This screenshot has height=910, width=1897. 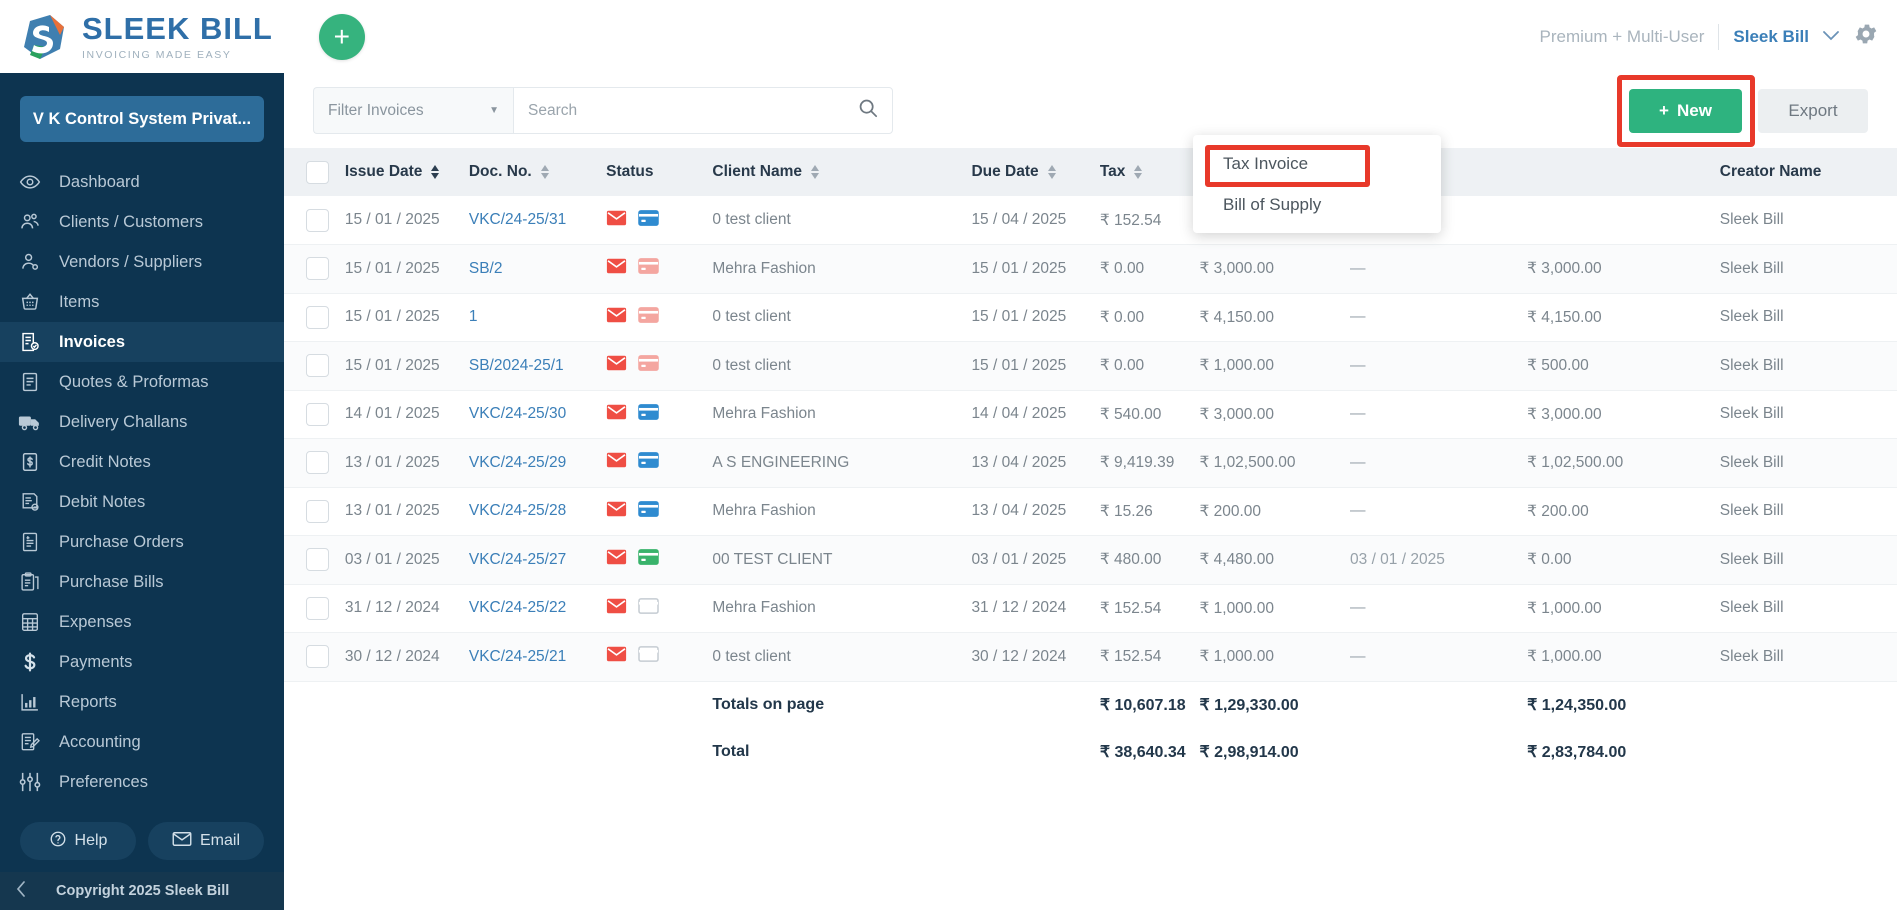 What do you see at coordinates (317, 172) in the screenshot?
I see `select-all-checkbox` at bounding box center [317, 172].